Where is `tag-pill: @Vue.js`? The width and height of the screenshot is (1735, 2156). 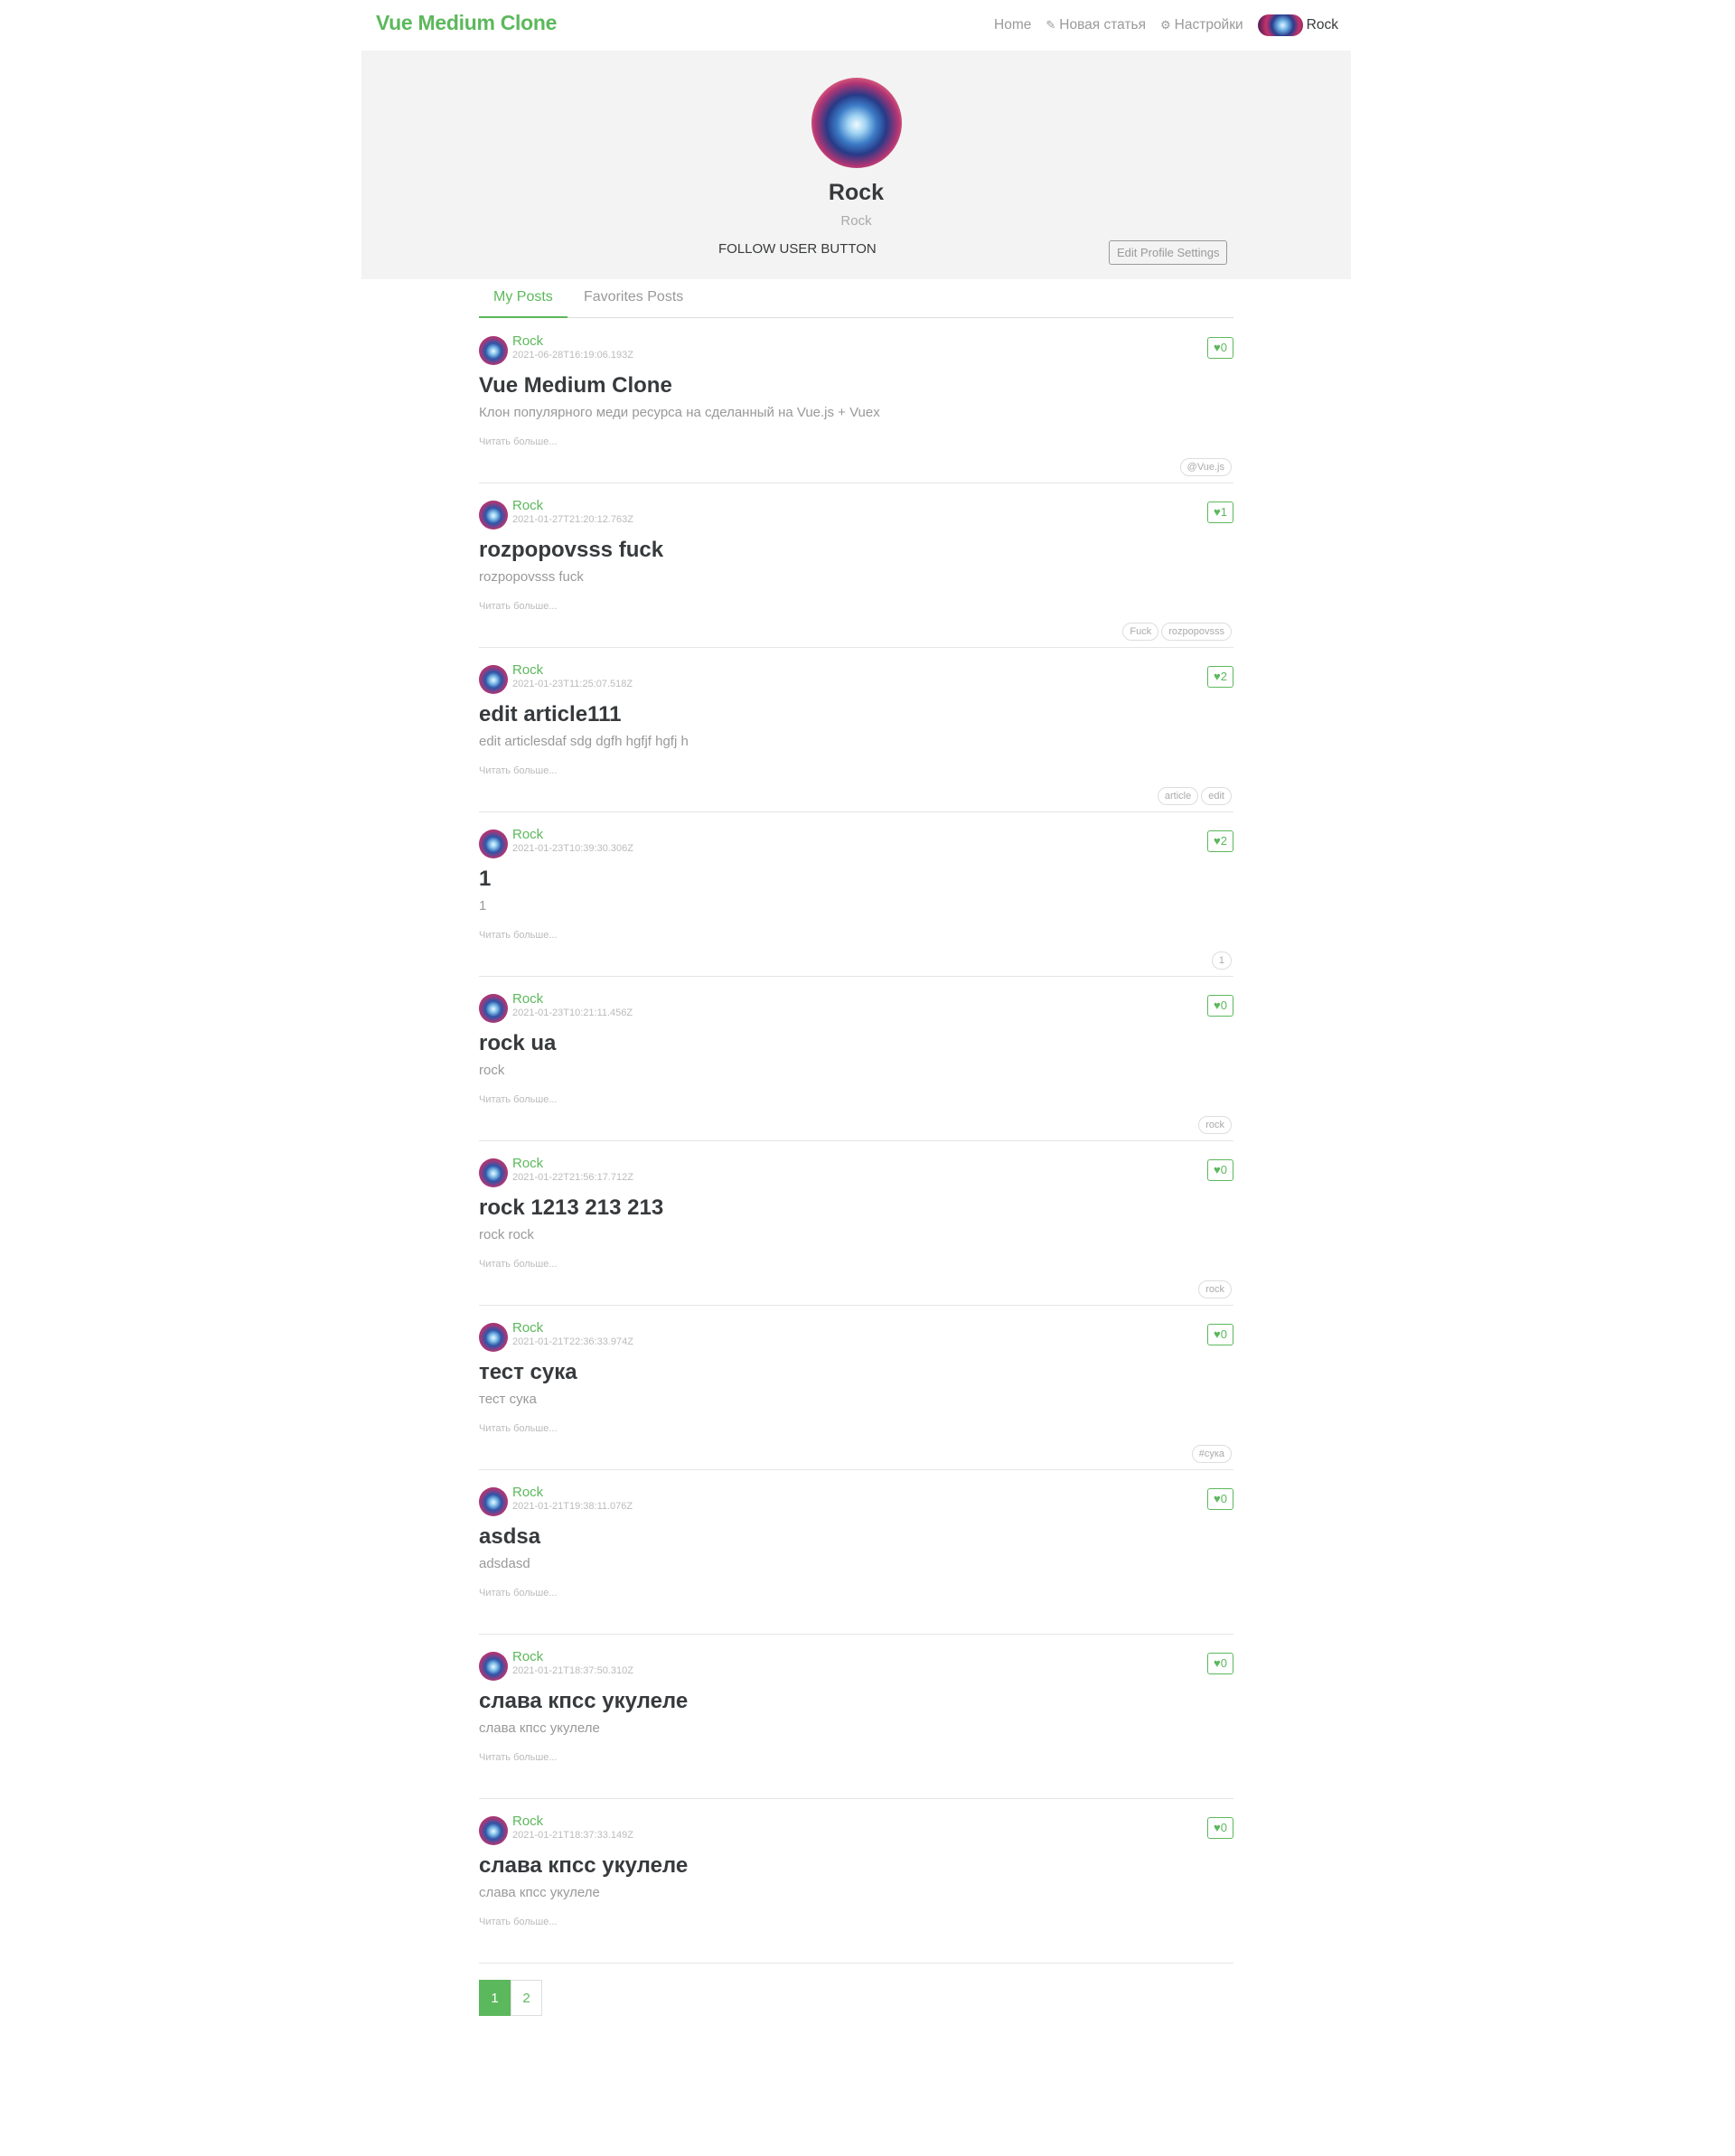
tag-pill: @Vue.js is located at coordinates (1205, 467).